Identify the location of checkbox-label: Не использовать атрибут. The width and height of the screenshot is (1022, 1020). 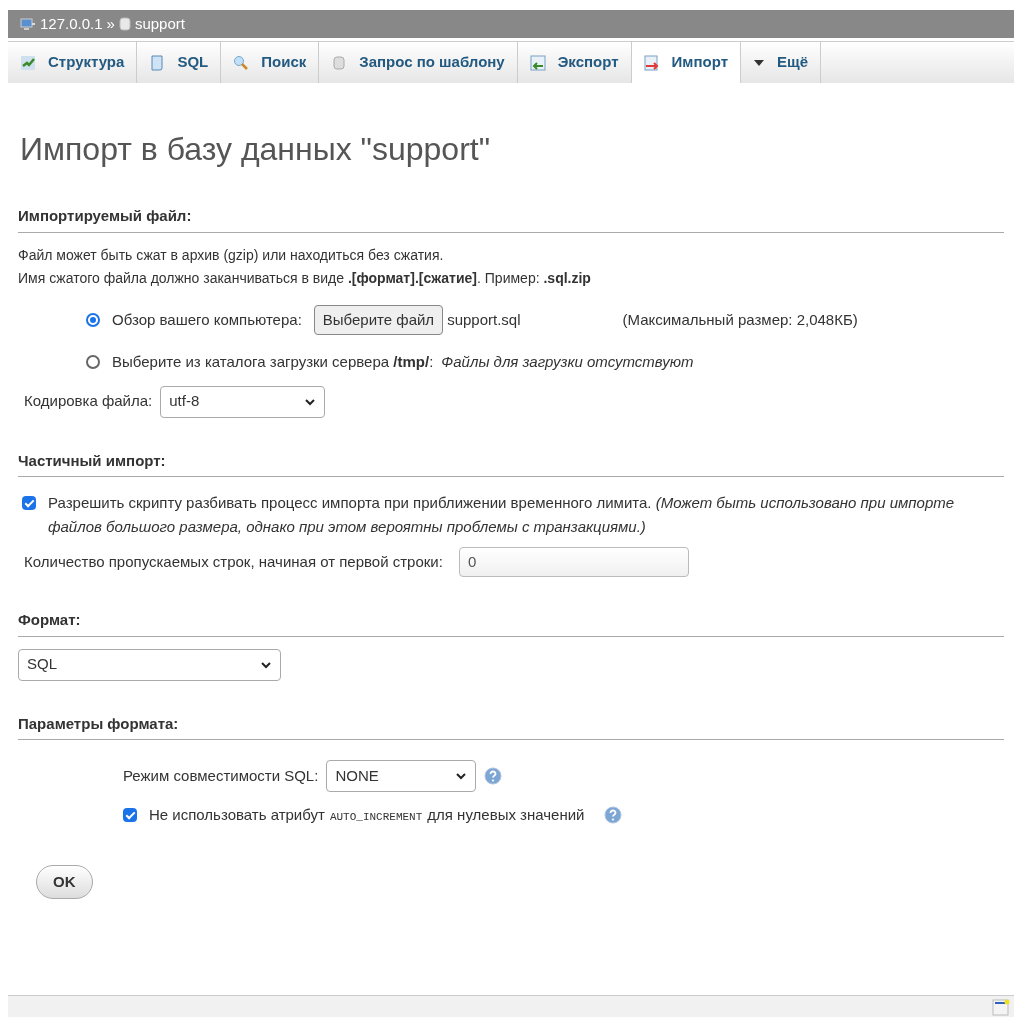
(237, 815).